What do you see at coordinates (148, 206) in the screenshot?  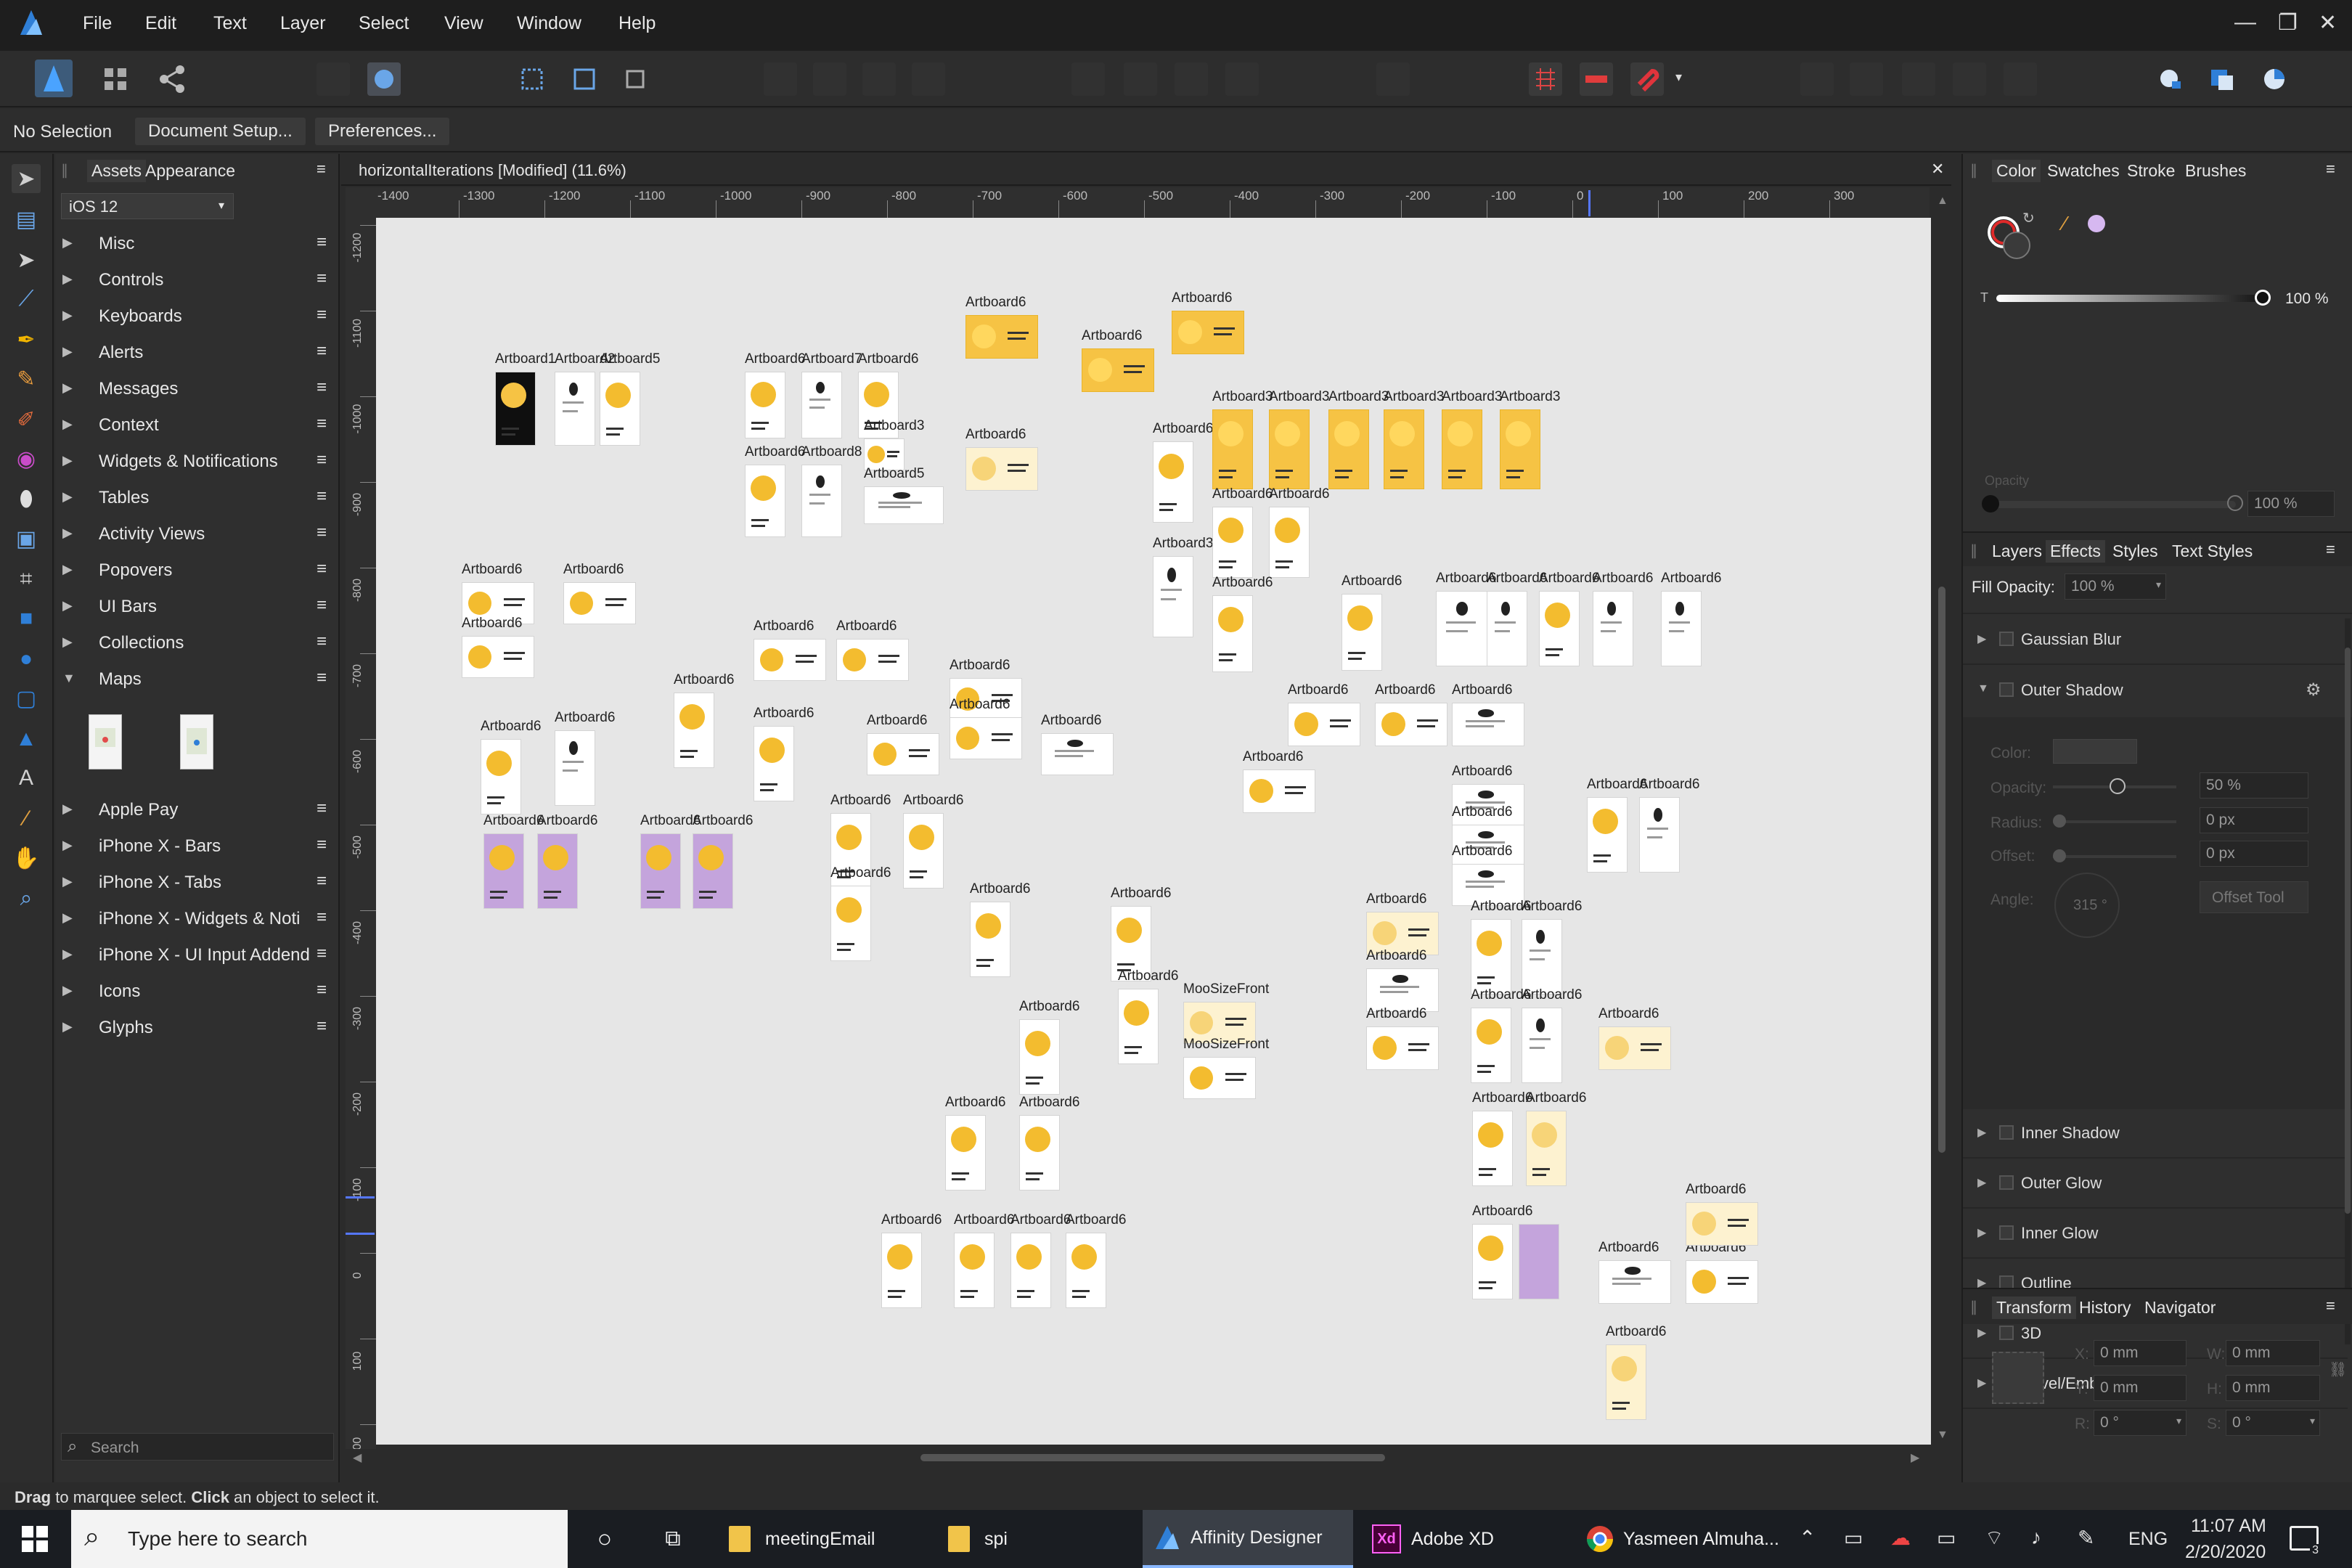 I see `library-select: iOS 12 ▾` at bounding box center [148, 206].